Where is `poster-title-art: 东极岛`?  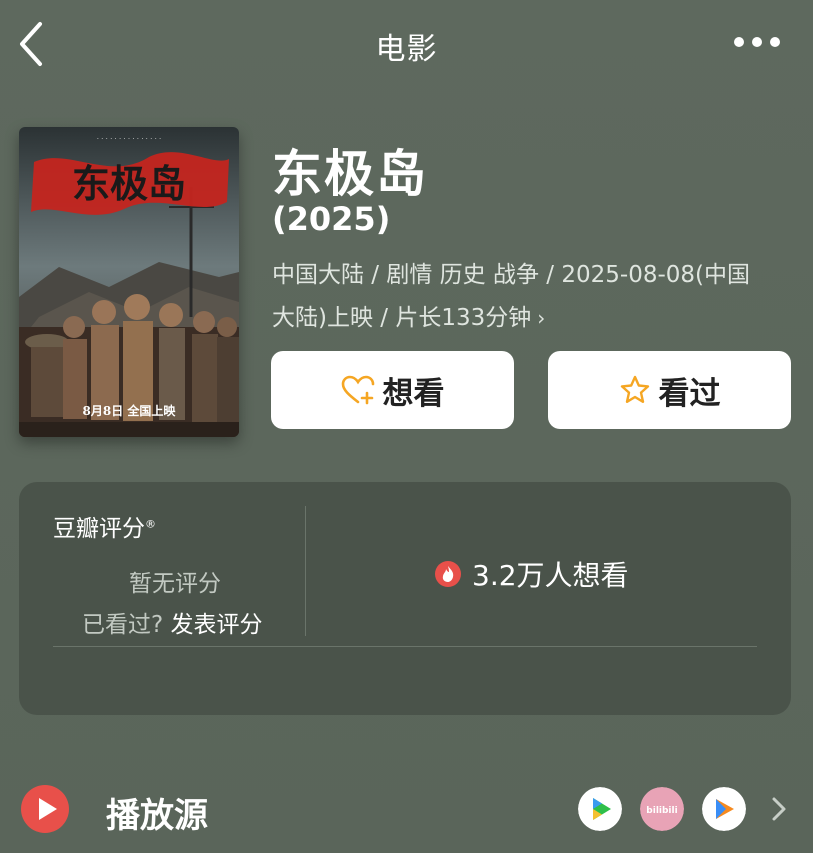
poster-title-art: 东极岛 is located at coordinates (129, 183).